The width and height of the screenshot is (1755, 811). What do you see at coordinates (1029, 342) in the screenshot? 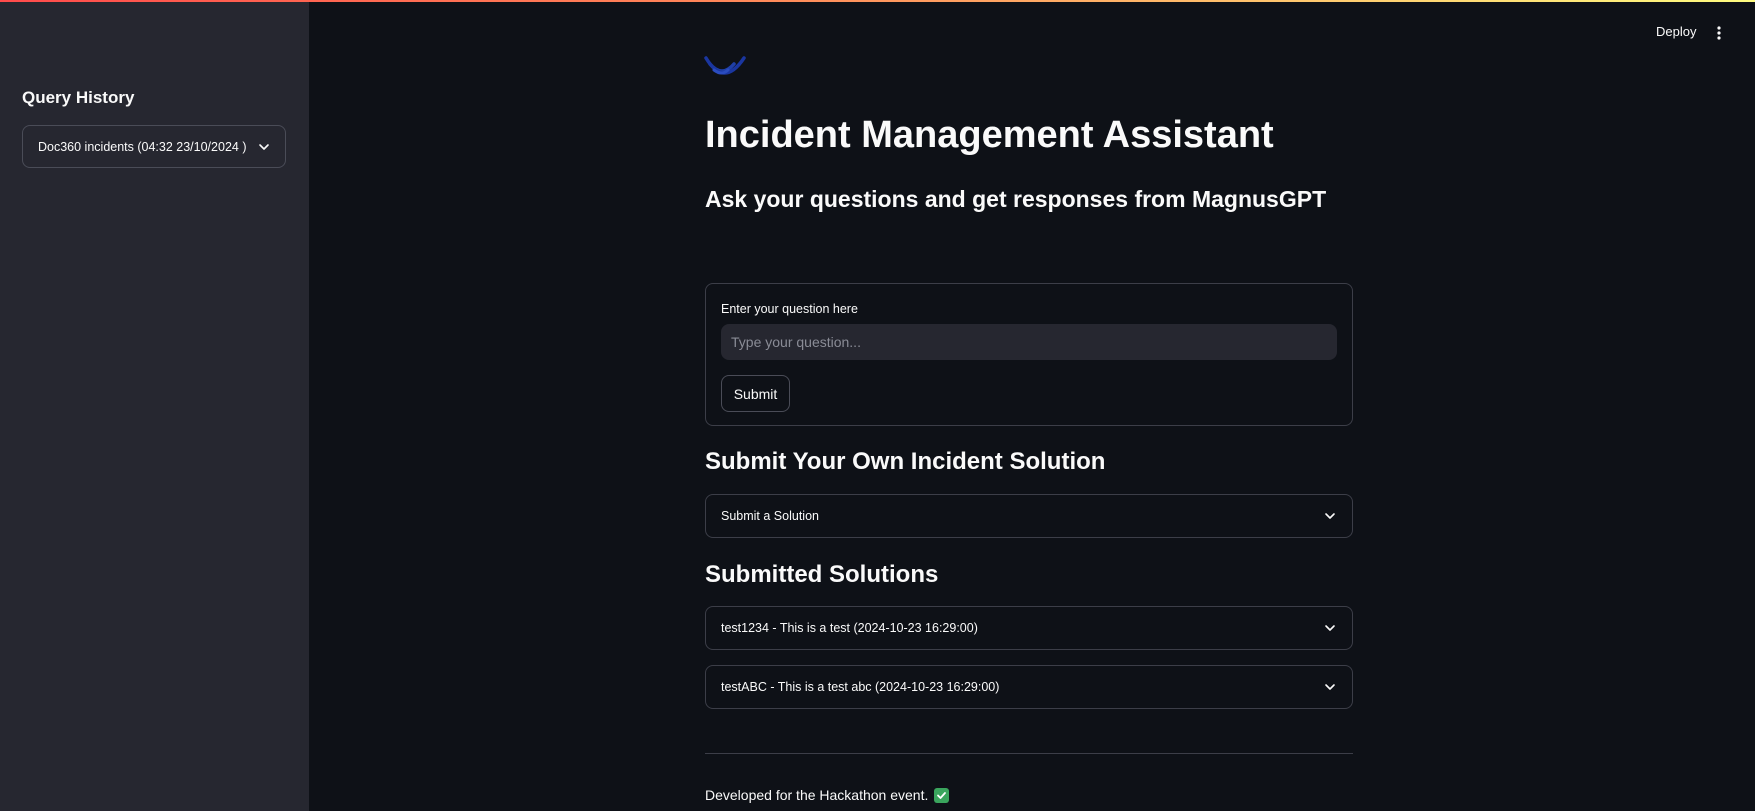
I see `question-input` at bounding box center [1029, 342].